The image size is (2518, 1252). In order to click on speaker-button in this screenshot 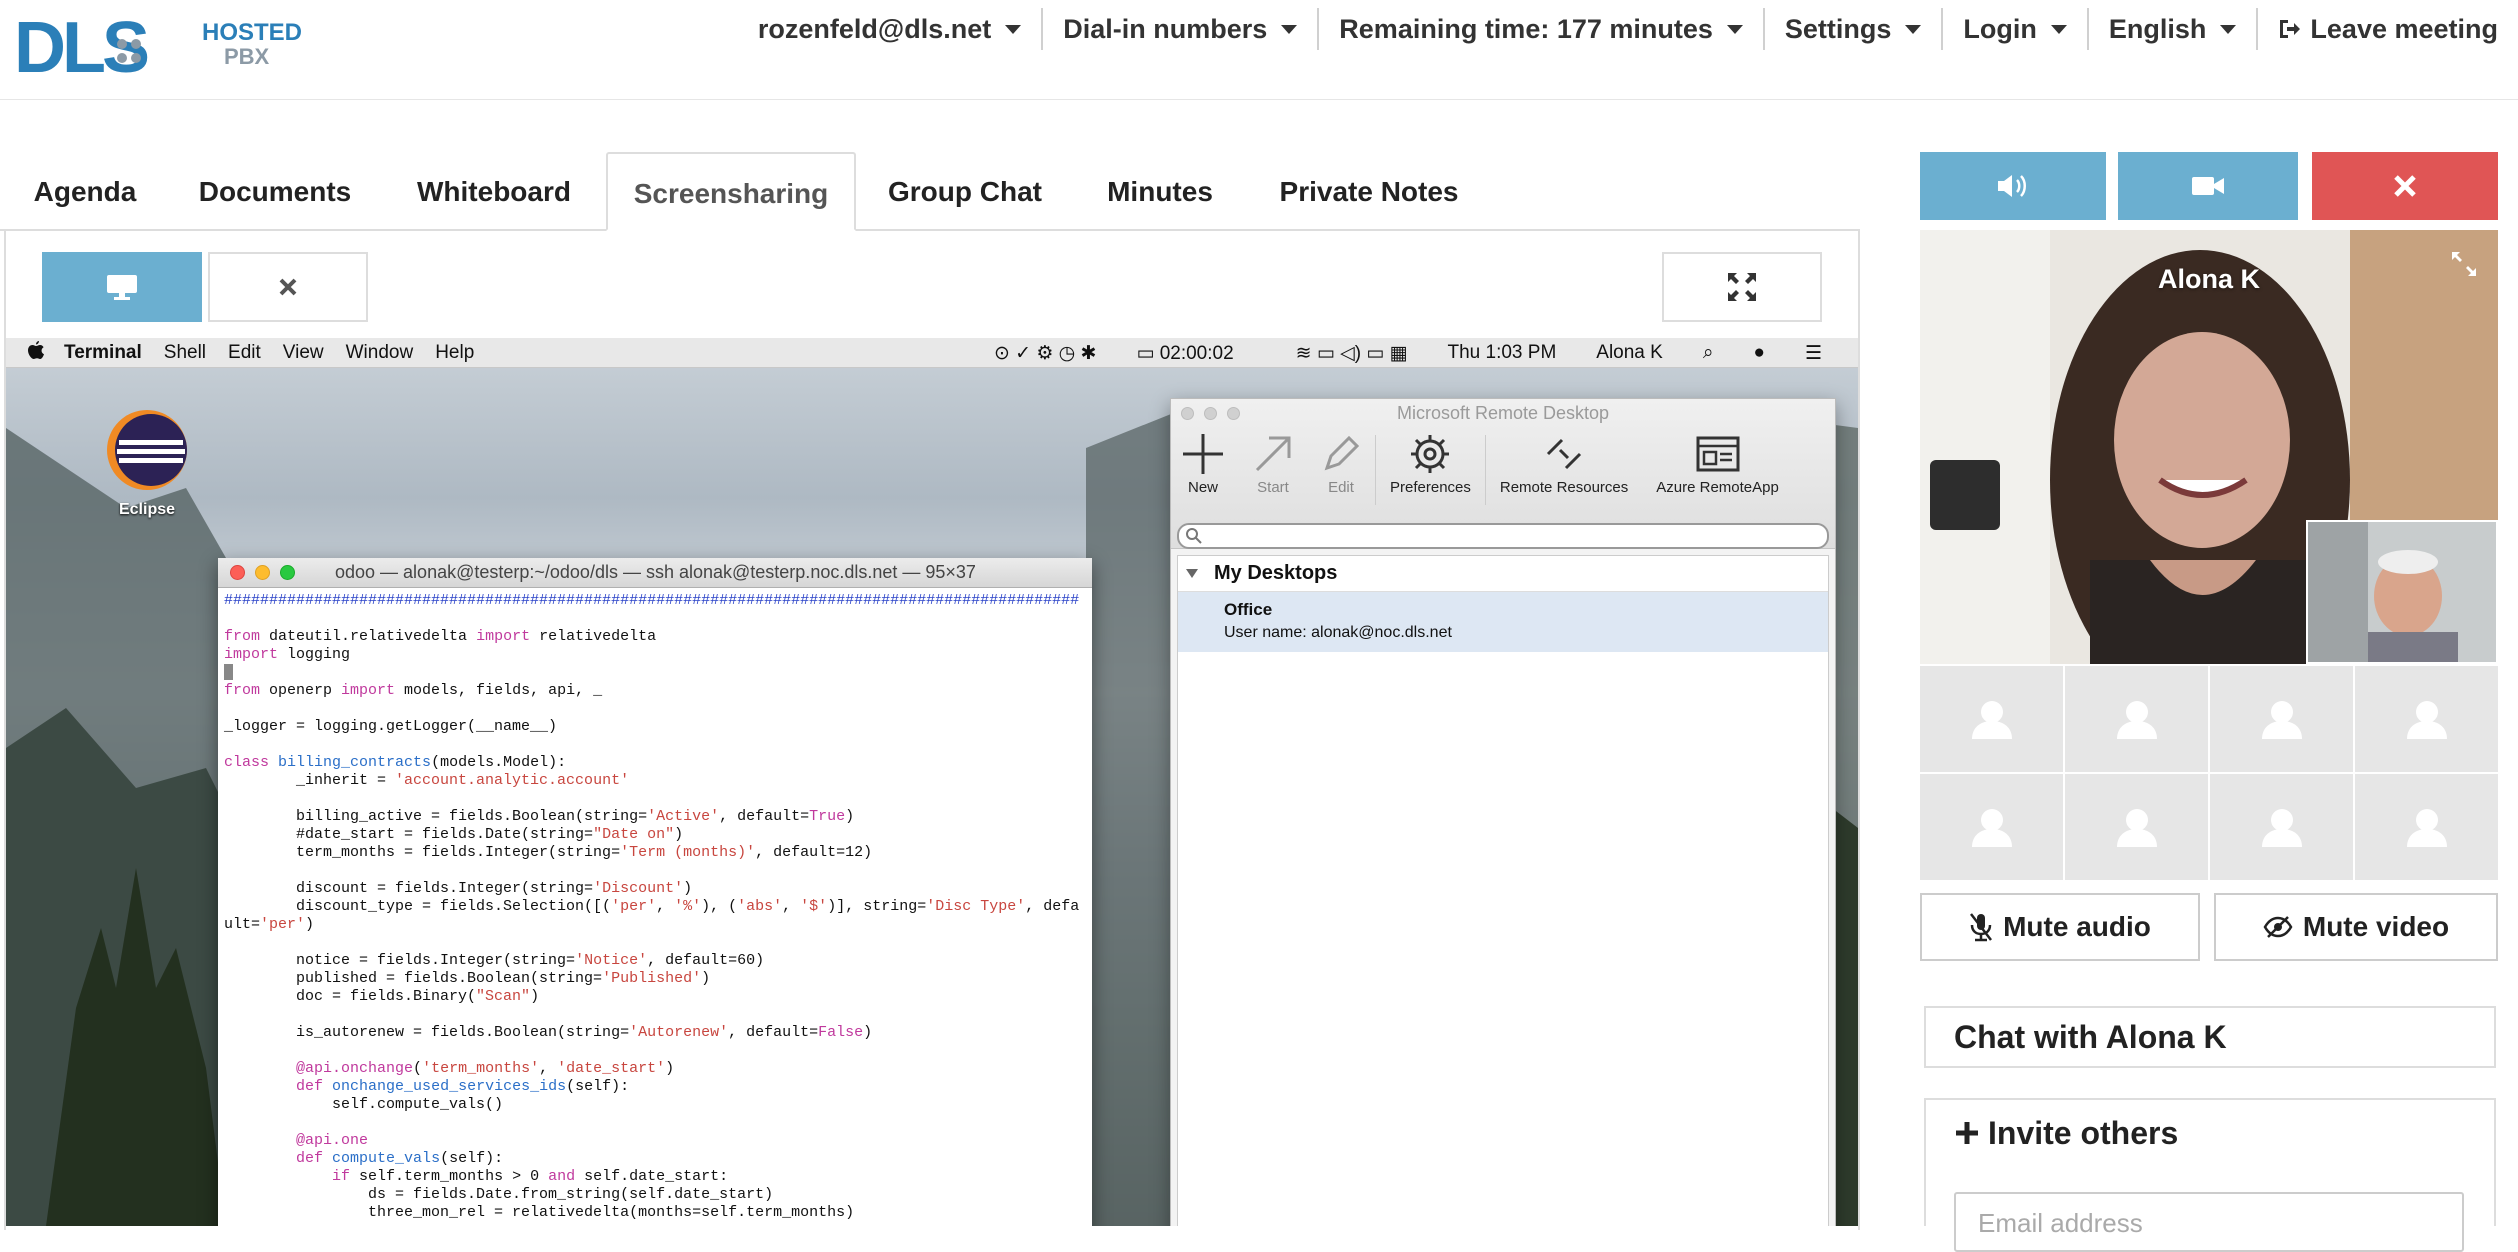, I will do `click(2013, 186)`.